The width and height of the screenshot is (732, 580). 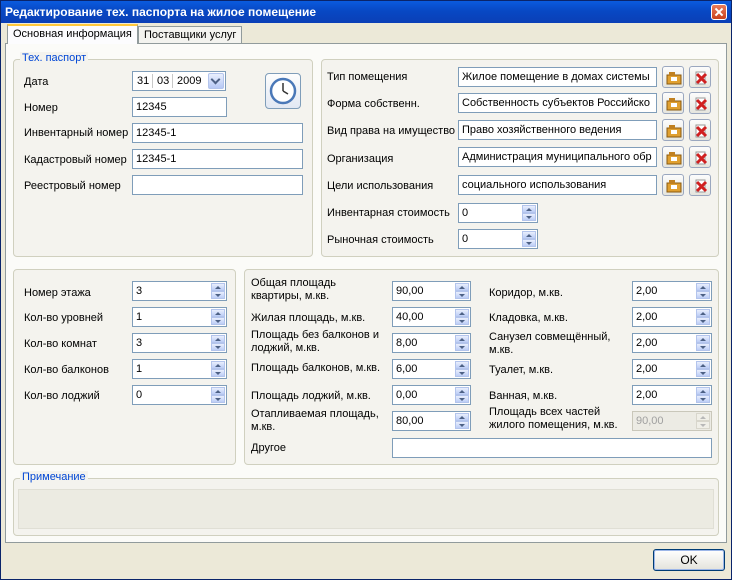 What do you see at coordinates (557, 103) in the screenshot?
I see `ownership-input: Собственность субъектов Российско` at bounding box center [557, 103].